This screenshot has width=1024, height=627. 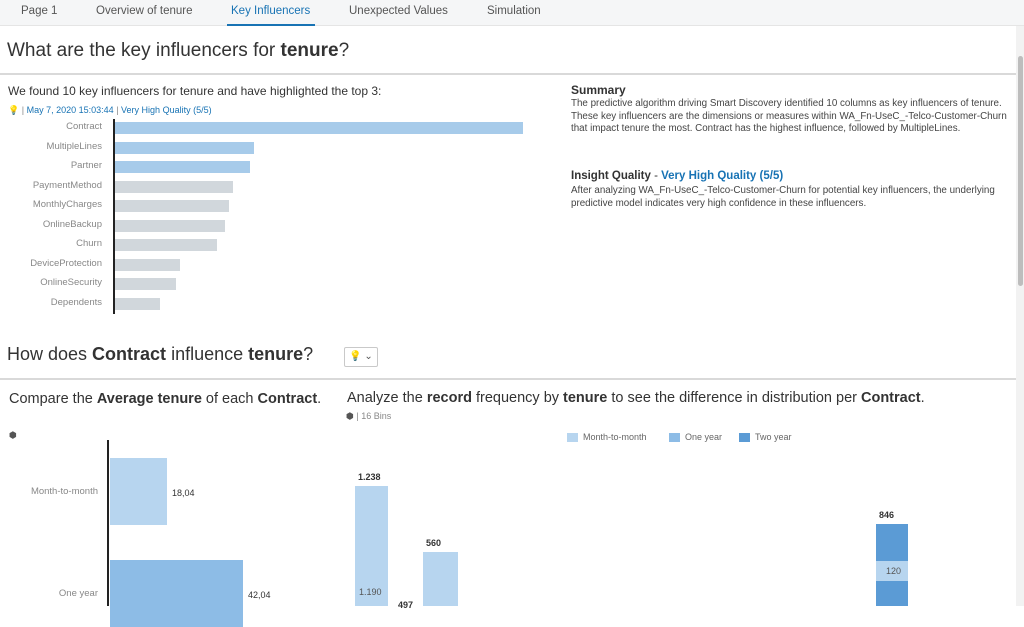 What do you see at coordinates (178, 50) in the screenshot?
I see `page-title: What are the key influencers for tenure?` at bounding box center [178, 50].